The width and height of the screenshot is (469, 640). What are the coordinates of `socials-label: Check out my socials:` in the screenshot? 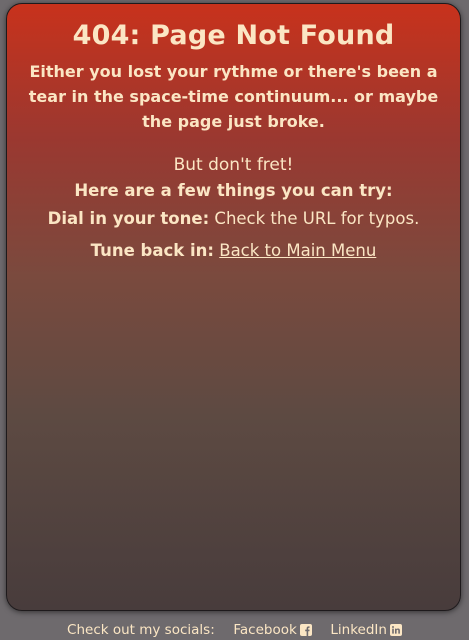 It's located at (141, 630).